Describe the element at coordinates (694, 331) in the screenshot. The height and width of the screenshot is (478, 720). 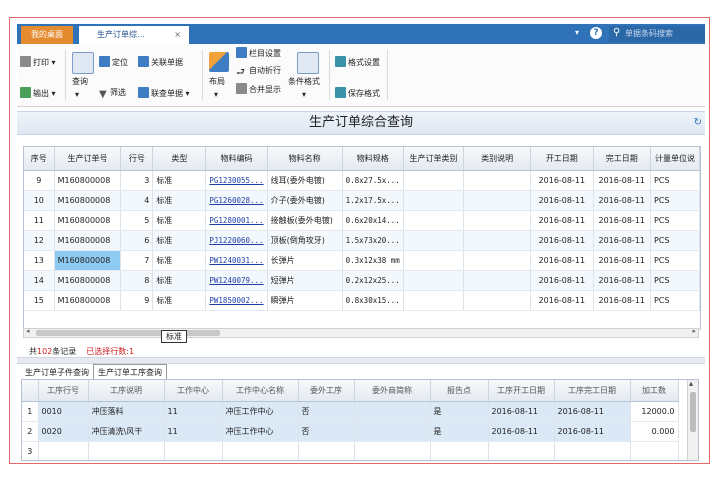
I see `scroll-right-icon: ▸` at that location.